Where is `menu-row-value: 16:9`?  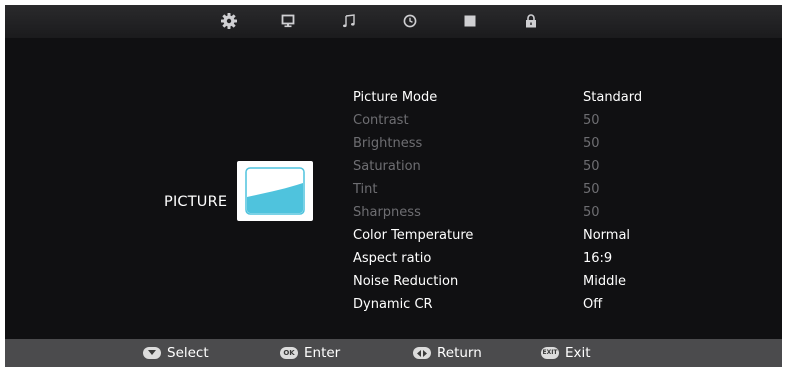 menu-row-value: 16:9 is located at coordinates (598, 258).